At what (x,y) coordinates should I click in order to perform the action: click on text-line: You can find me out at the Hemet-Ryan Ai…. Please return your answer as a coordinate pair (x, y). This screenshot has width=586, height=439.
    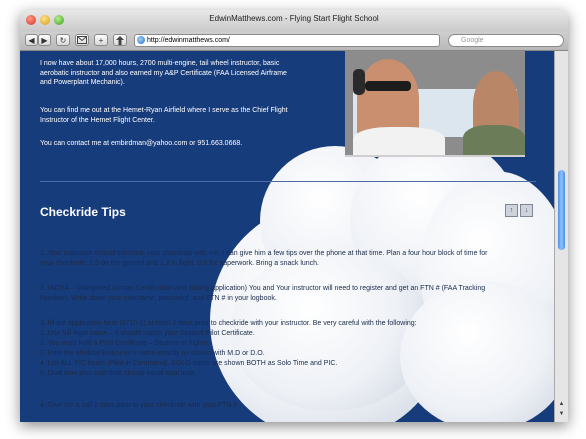
    Looking at the image, I should click on (164, 110).